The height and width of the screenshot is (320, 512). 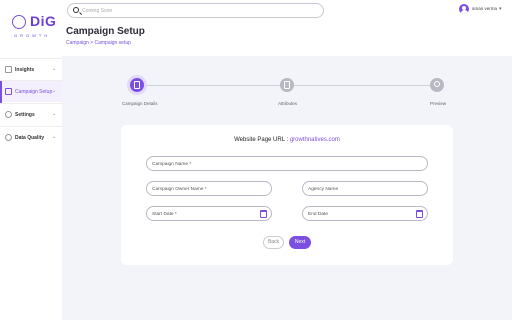 I want to click on growth-chart-icon, so click(x=19, y=22).